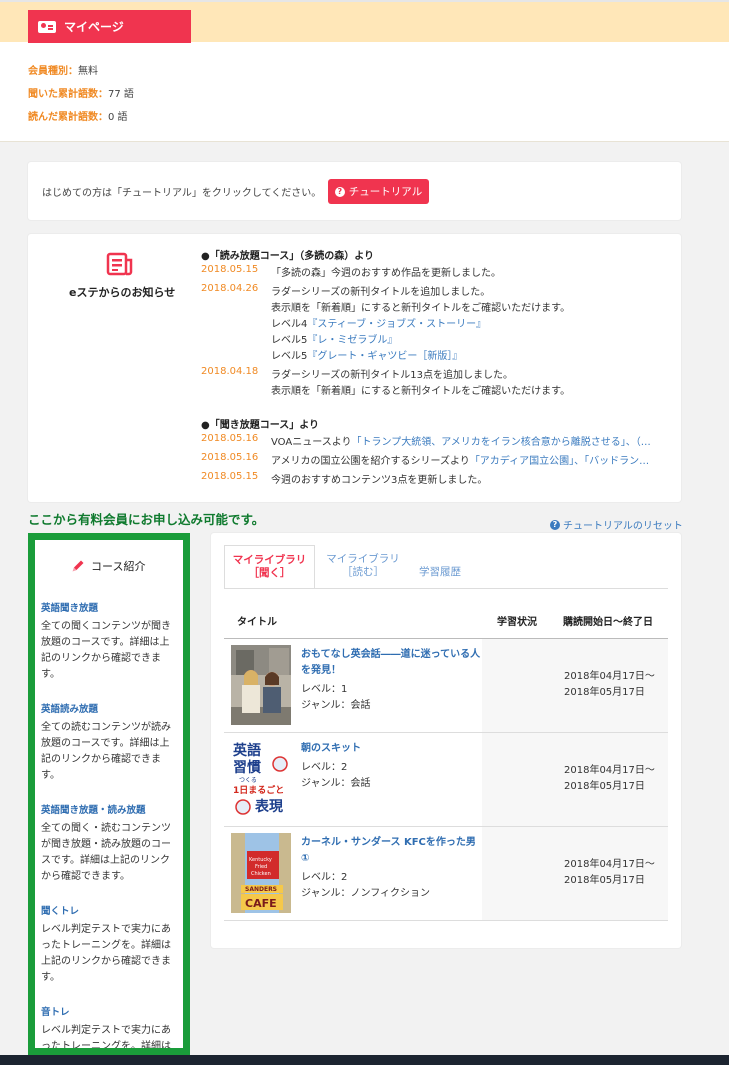 The height and width of the screenshot is (1065, 729). I want to click on news-title-link: 『レ・ミゼラブル』, so click(352, 340).